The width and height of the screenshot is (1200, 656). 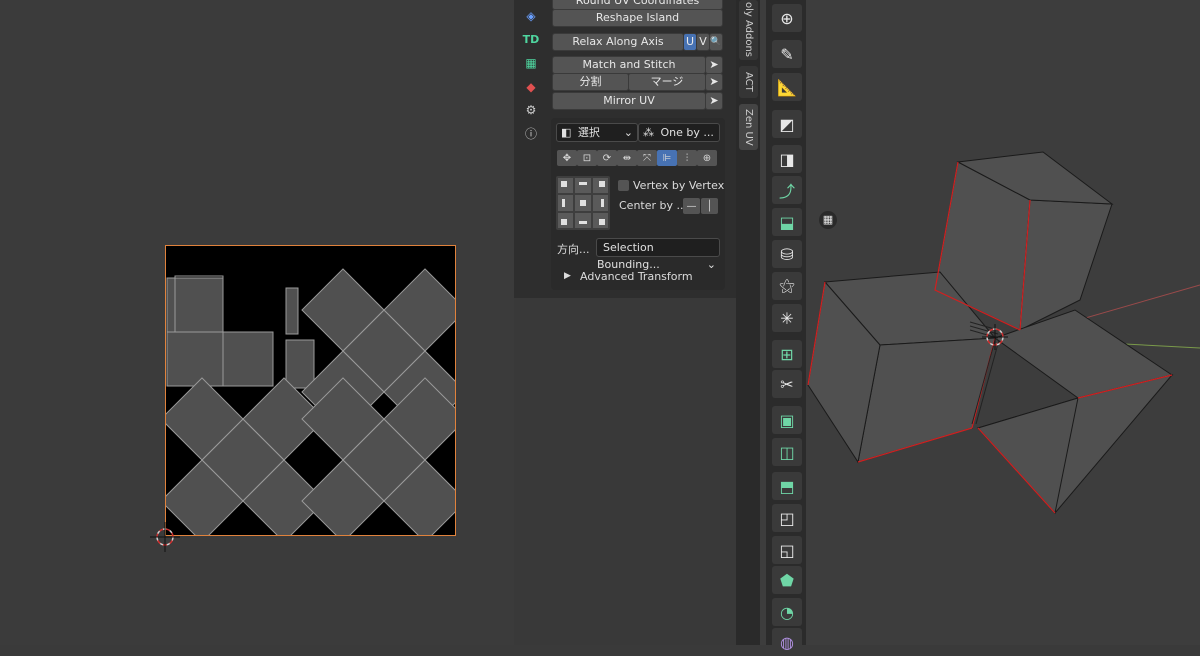 I want to click on gear-icon: ⚙, so click(x=531, y=110).